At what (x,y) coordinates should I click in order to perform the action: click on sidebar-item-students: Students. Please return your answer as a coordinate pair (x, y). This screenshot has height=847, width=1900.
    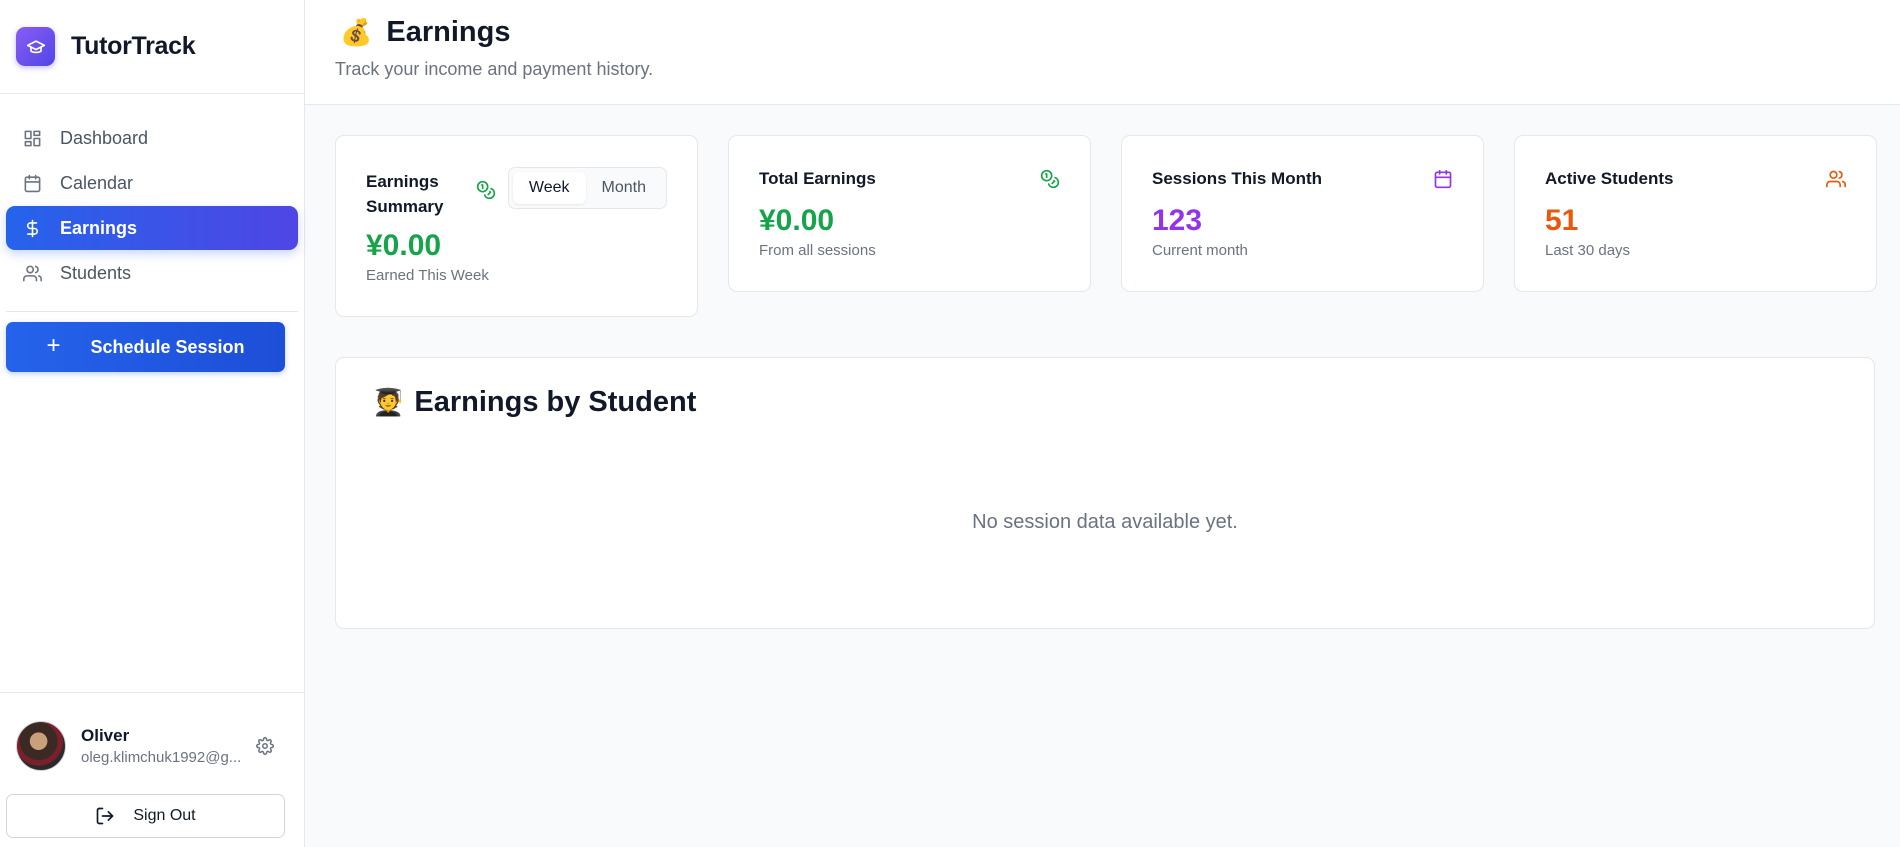
    Looking at the image, I should click on (152, 273).